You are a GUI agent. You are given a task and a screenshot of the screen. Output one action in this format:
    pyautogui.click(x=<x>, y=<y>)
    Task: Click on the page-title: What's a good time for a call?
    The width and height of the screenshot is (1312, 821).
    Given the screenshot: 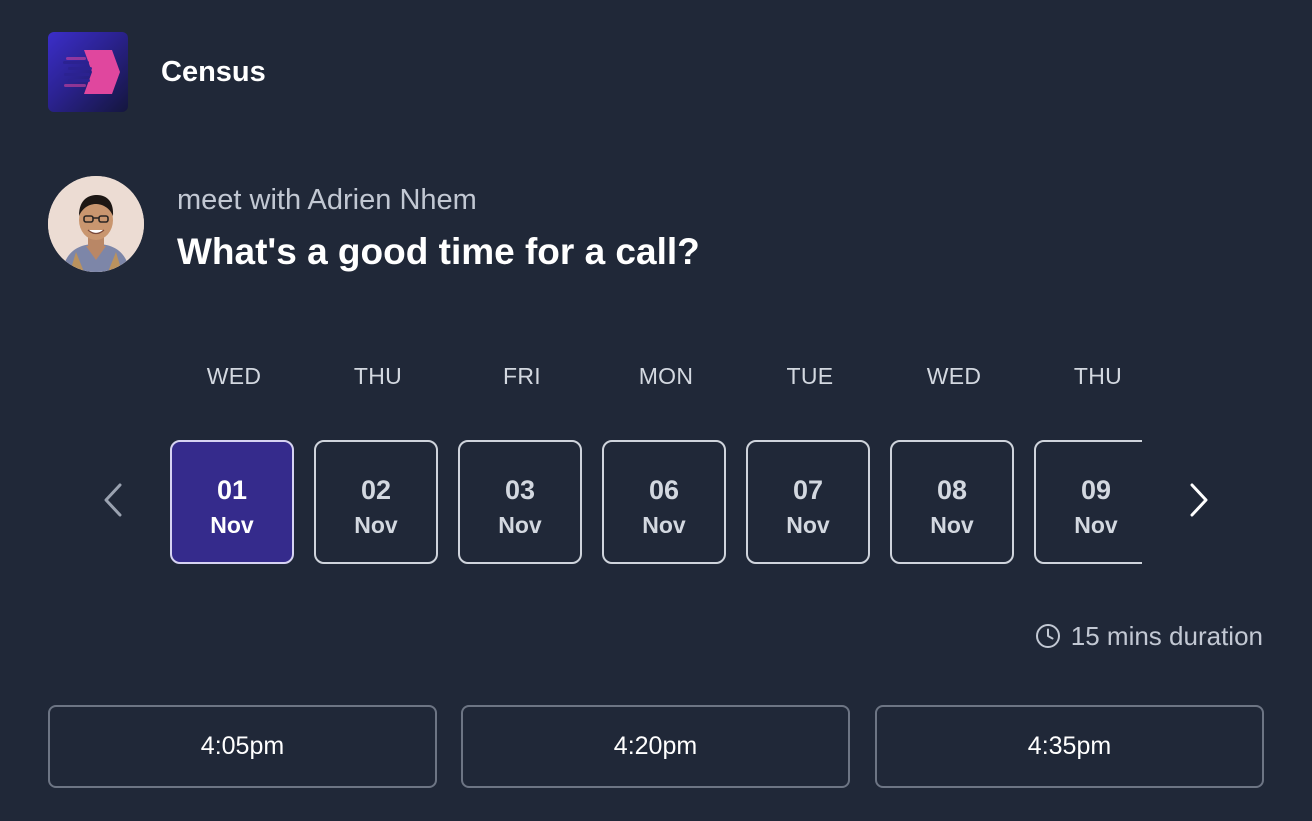 What is the action you would take?
    pyautogui.click(x=438, y=251)
    